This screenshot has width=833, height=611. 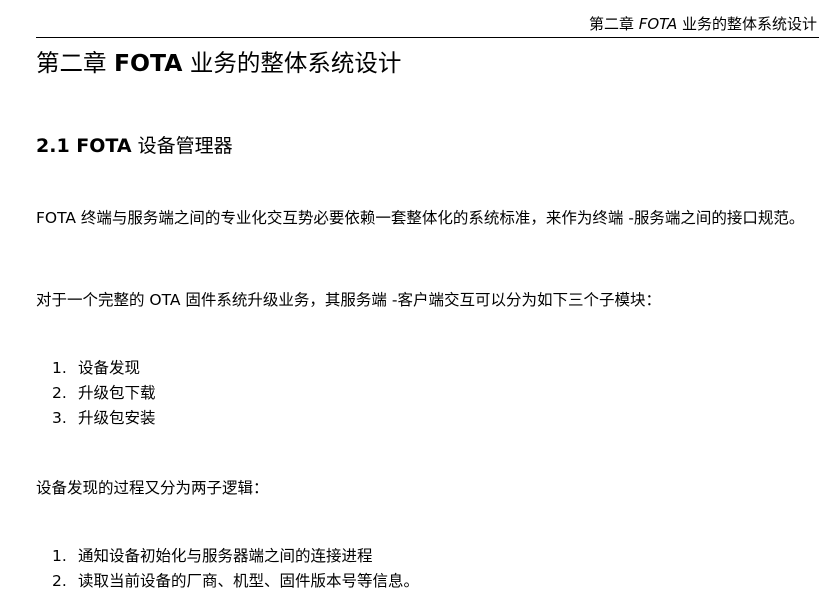 I want to click on list-item-number: 3., so click(x=59, y=418).